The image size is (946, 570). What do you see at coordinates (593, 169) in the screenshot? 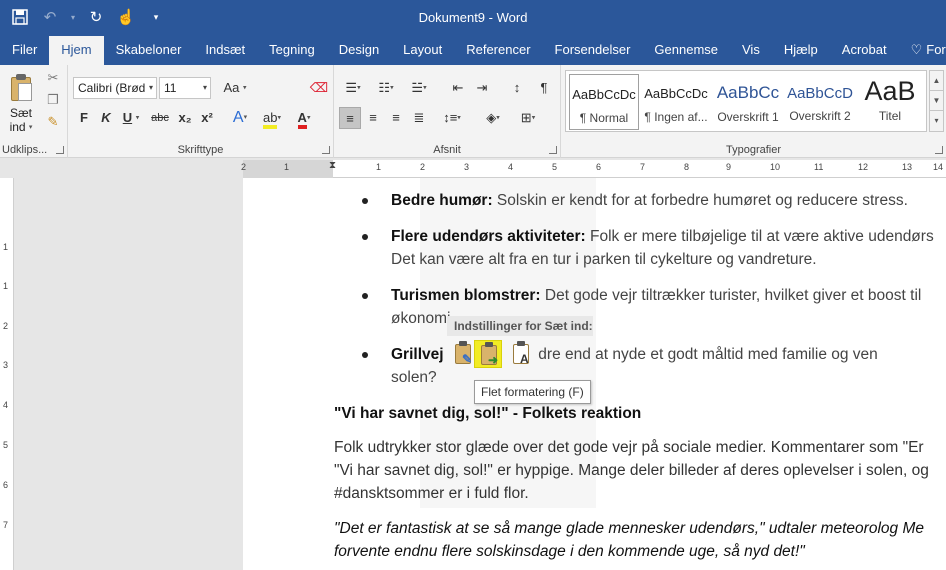
I see `horizontal-ruler: 2 1 ⧗ 1 2 3 4 5 6 7 8 9 10 11 12 13 14` at bounding box center [593, 169].